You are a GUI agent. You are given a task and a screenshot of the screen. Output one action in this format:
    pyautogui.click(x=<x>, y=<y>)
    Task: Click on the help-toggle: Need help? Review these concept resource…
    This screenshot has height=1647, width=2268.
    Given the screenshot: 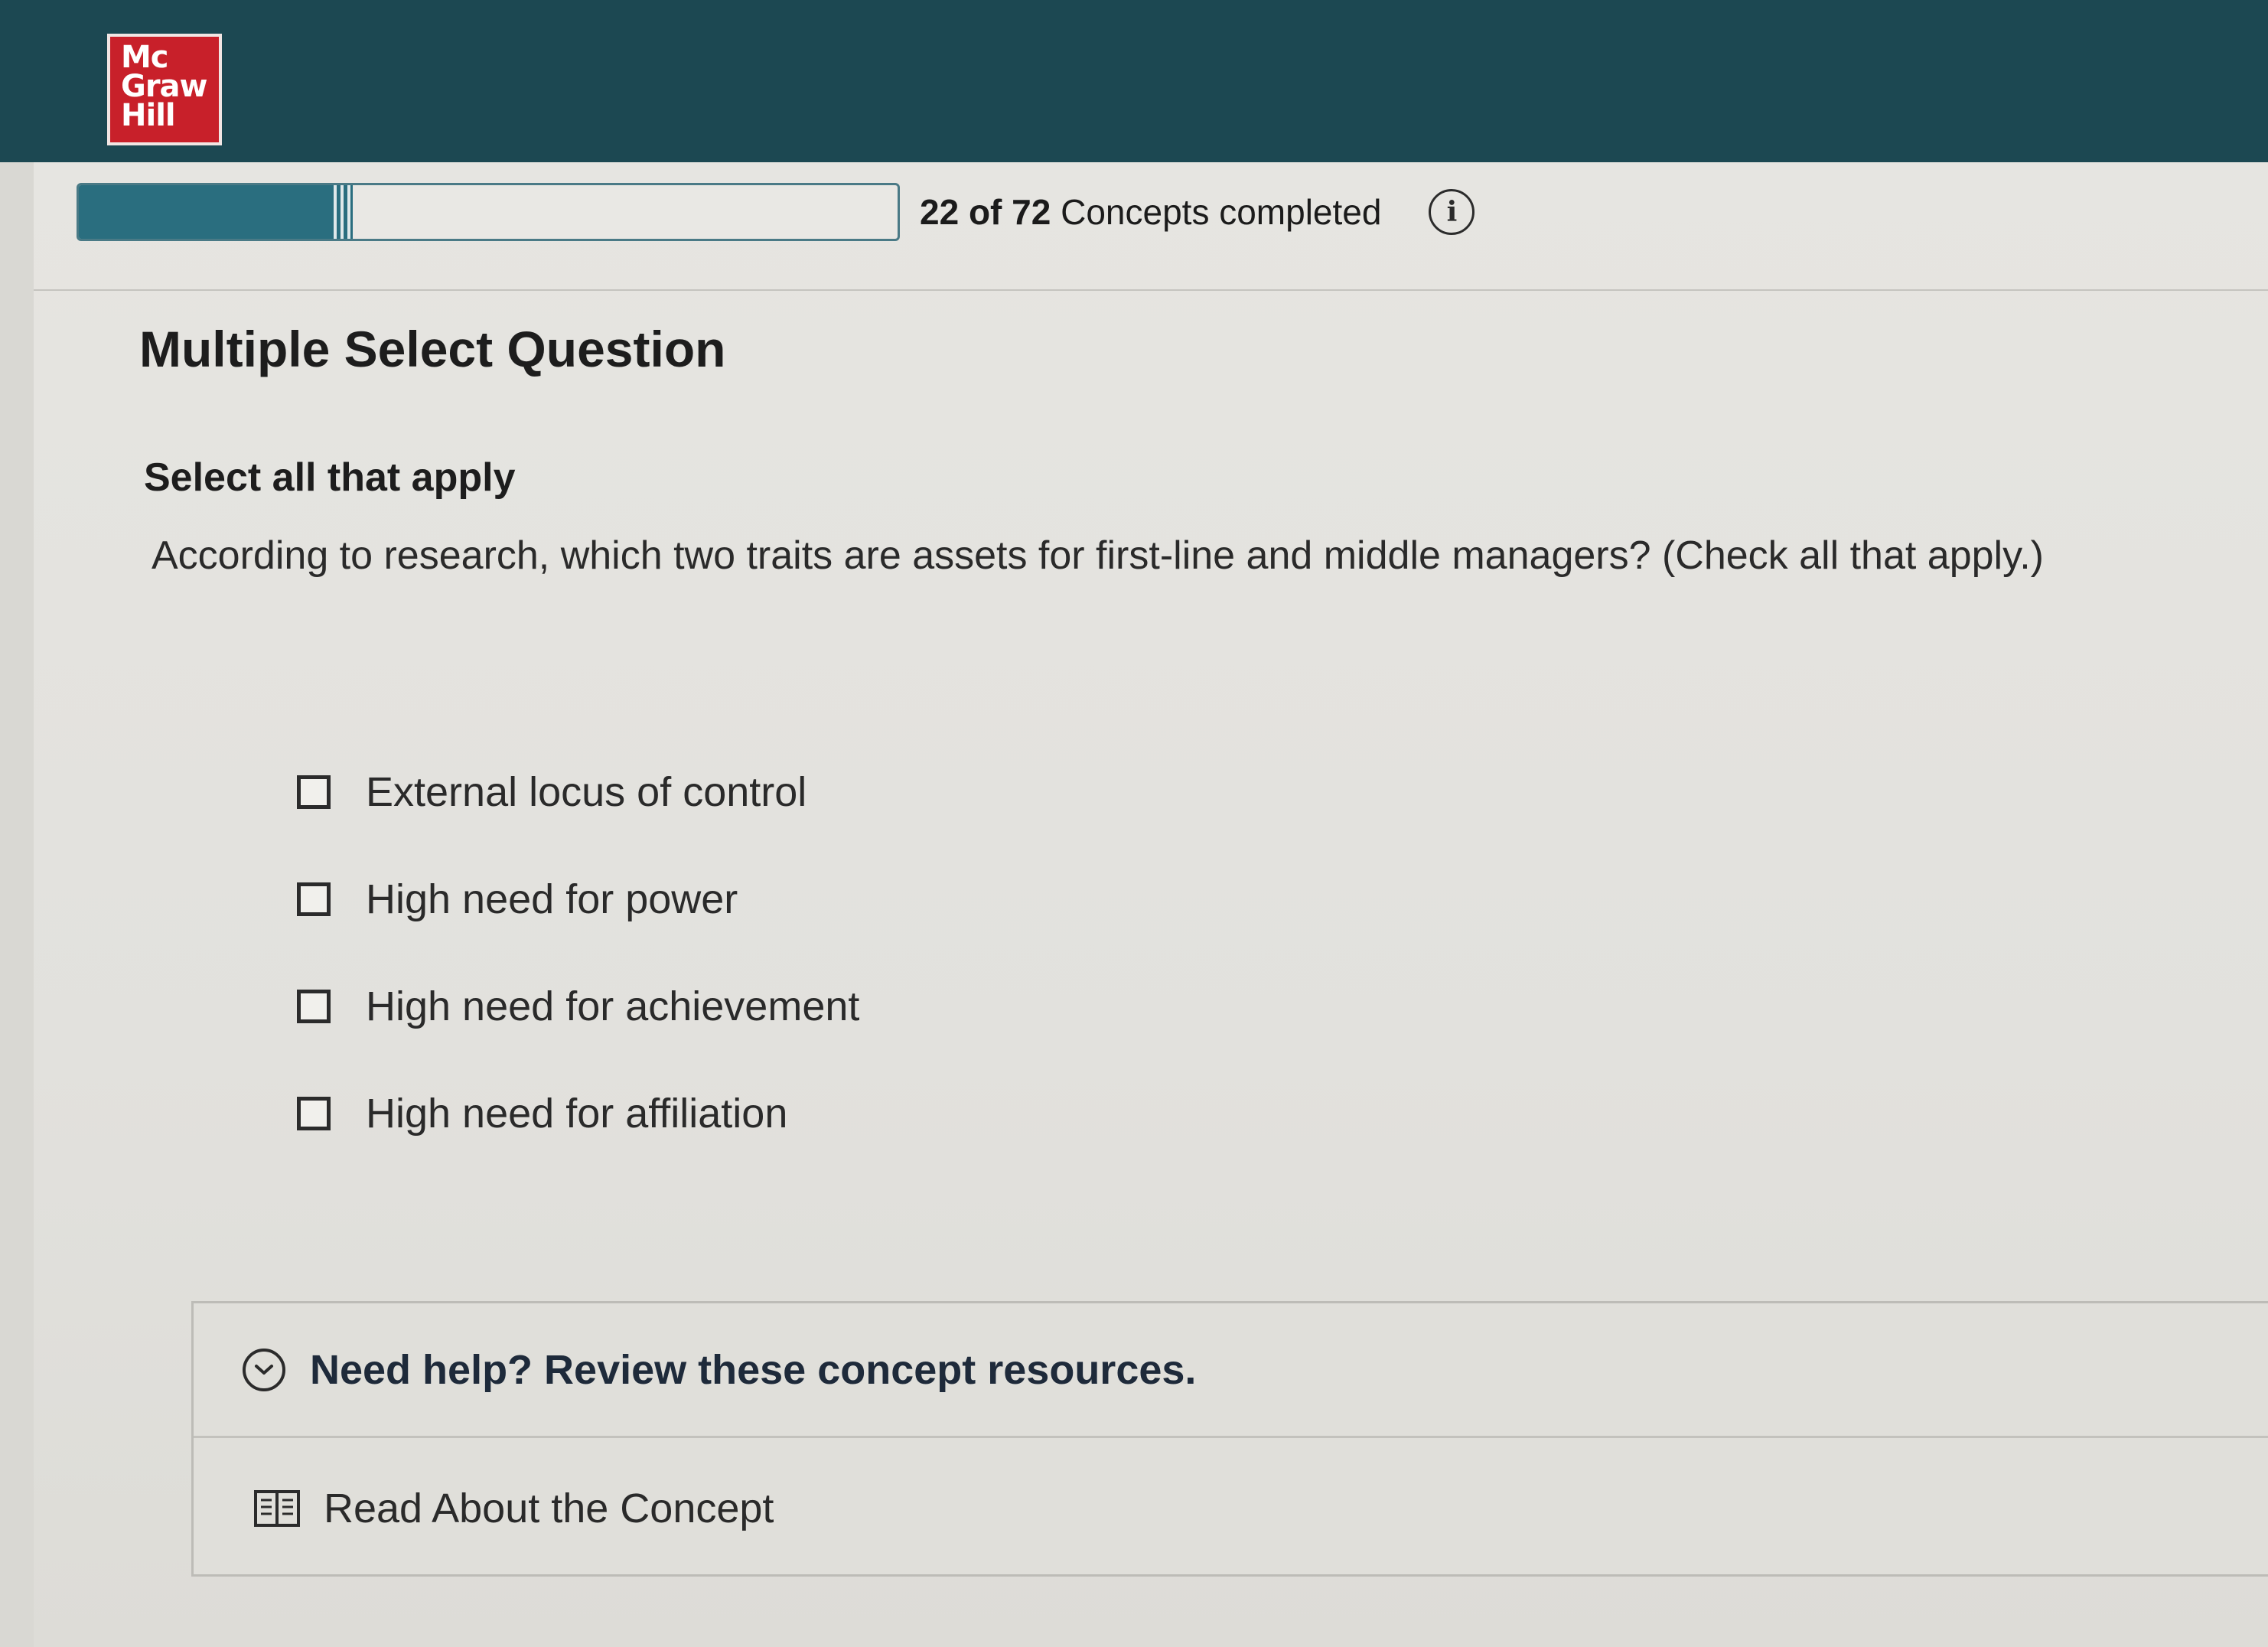 What is the action you would take?
    pyautogui.click(x=1231, y=1370)
    